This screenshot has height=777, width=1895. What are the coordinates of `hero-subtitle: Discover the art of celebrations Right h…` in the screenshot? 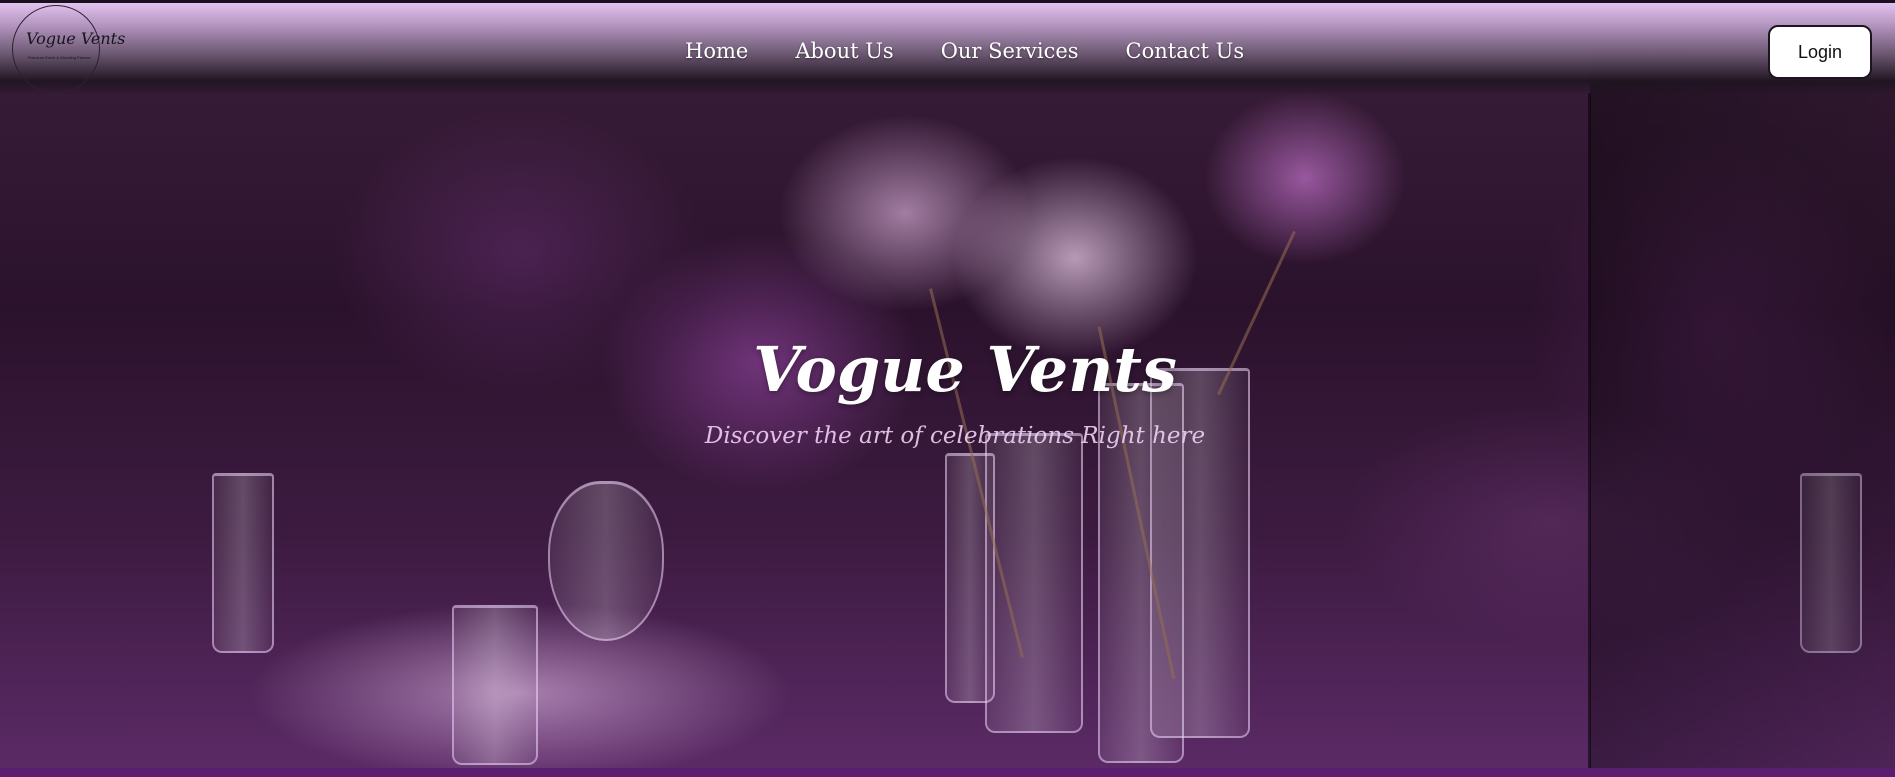 It's located at (955, 436).